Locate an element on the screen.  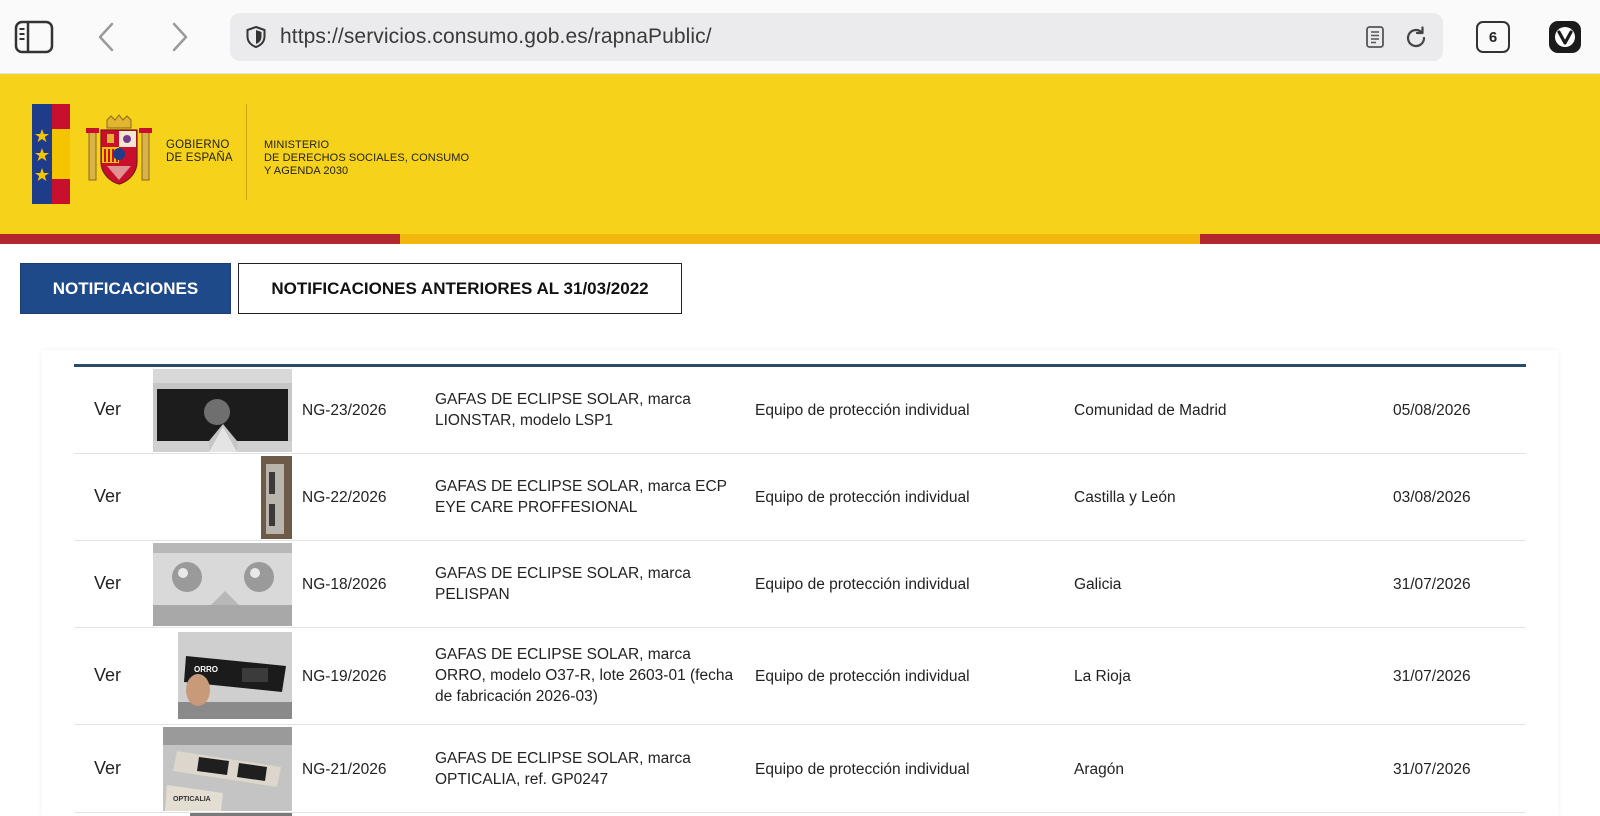
vivaldi-icon is located at coordinates (1565, 37).